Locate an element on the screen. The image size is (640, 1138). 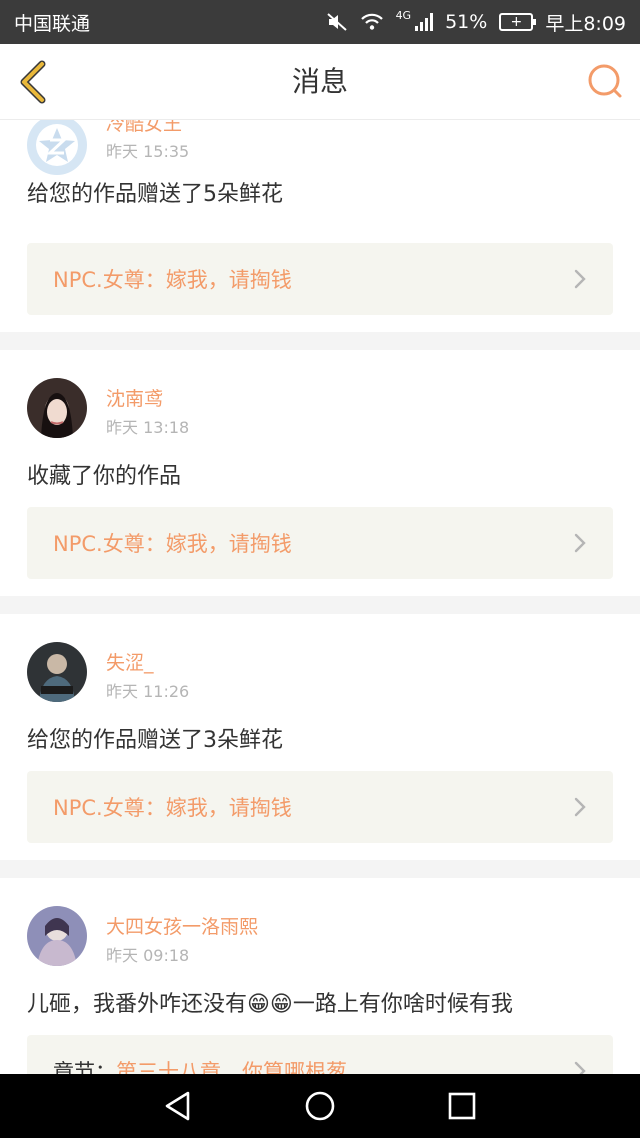
square-recents-icon is located at coordinates (462, 1106).